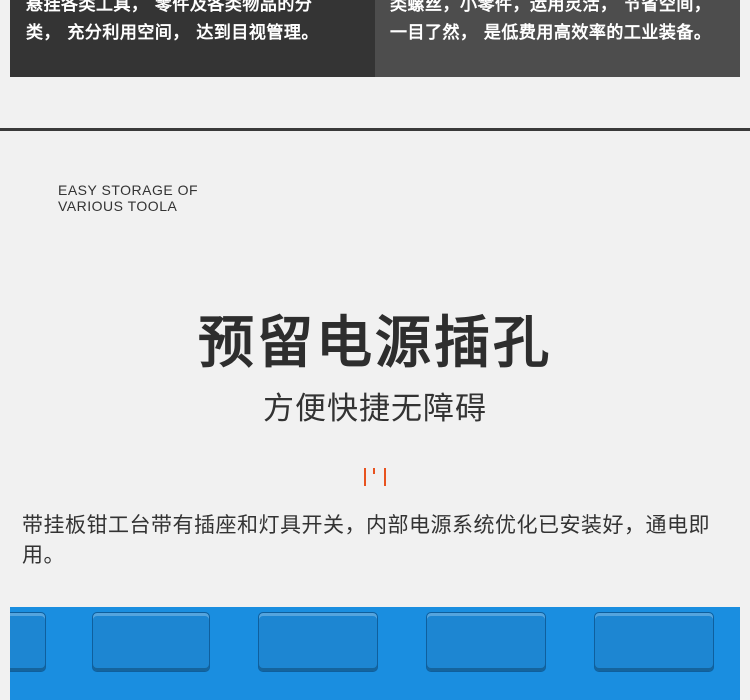 This screenshot has width=750, height=700. Describe the element at coordinates (375, 409) in the screenshot. I see `page-subtitle: 方便快捷无障碍` at that location.